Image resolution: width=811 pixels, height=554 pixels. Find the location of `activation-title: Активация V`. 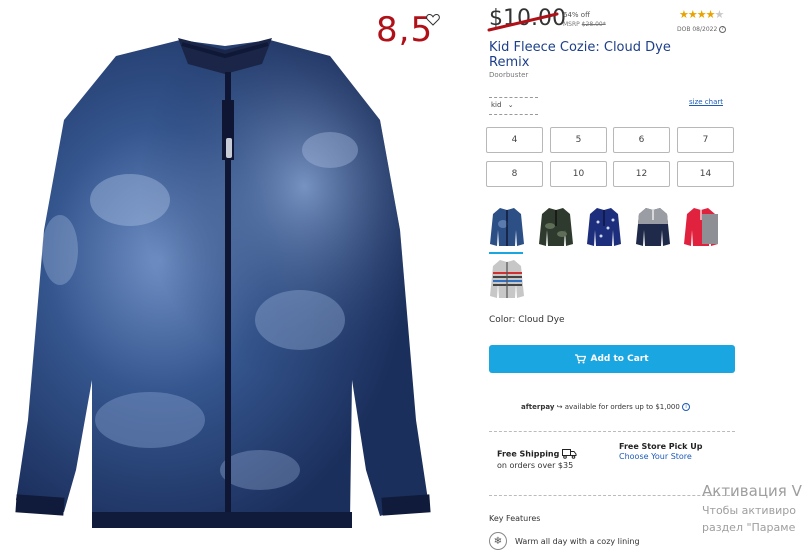

activation-title: Активация V is located at coordinates (752, 491).